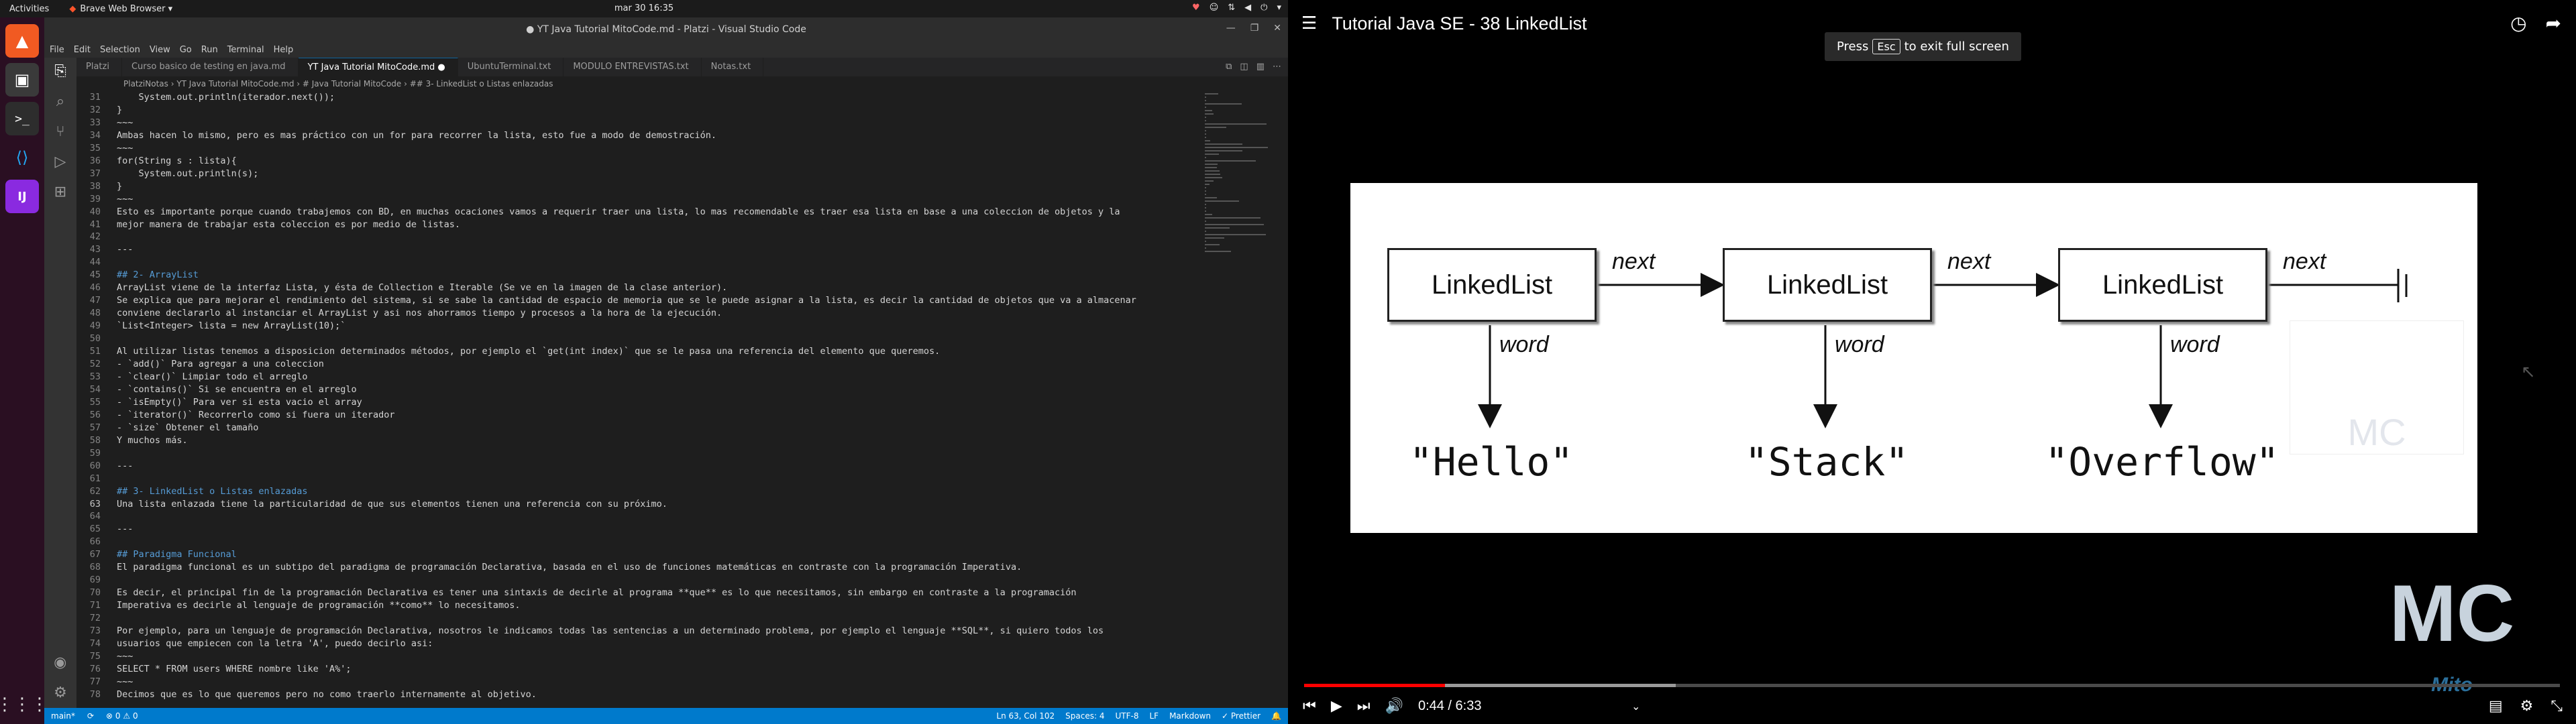  What do you see at coordinates (638, 467) in the screenshot?
I see `code-line: 60 ---` at bounding box center [638, 467].